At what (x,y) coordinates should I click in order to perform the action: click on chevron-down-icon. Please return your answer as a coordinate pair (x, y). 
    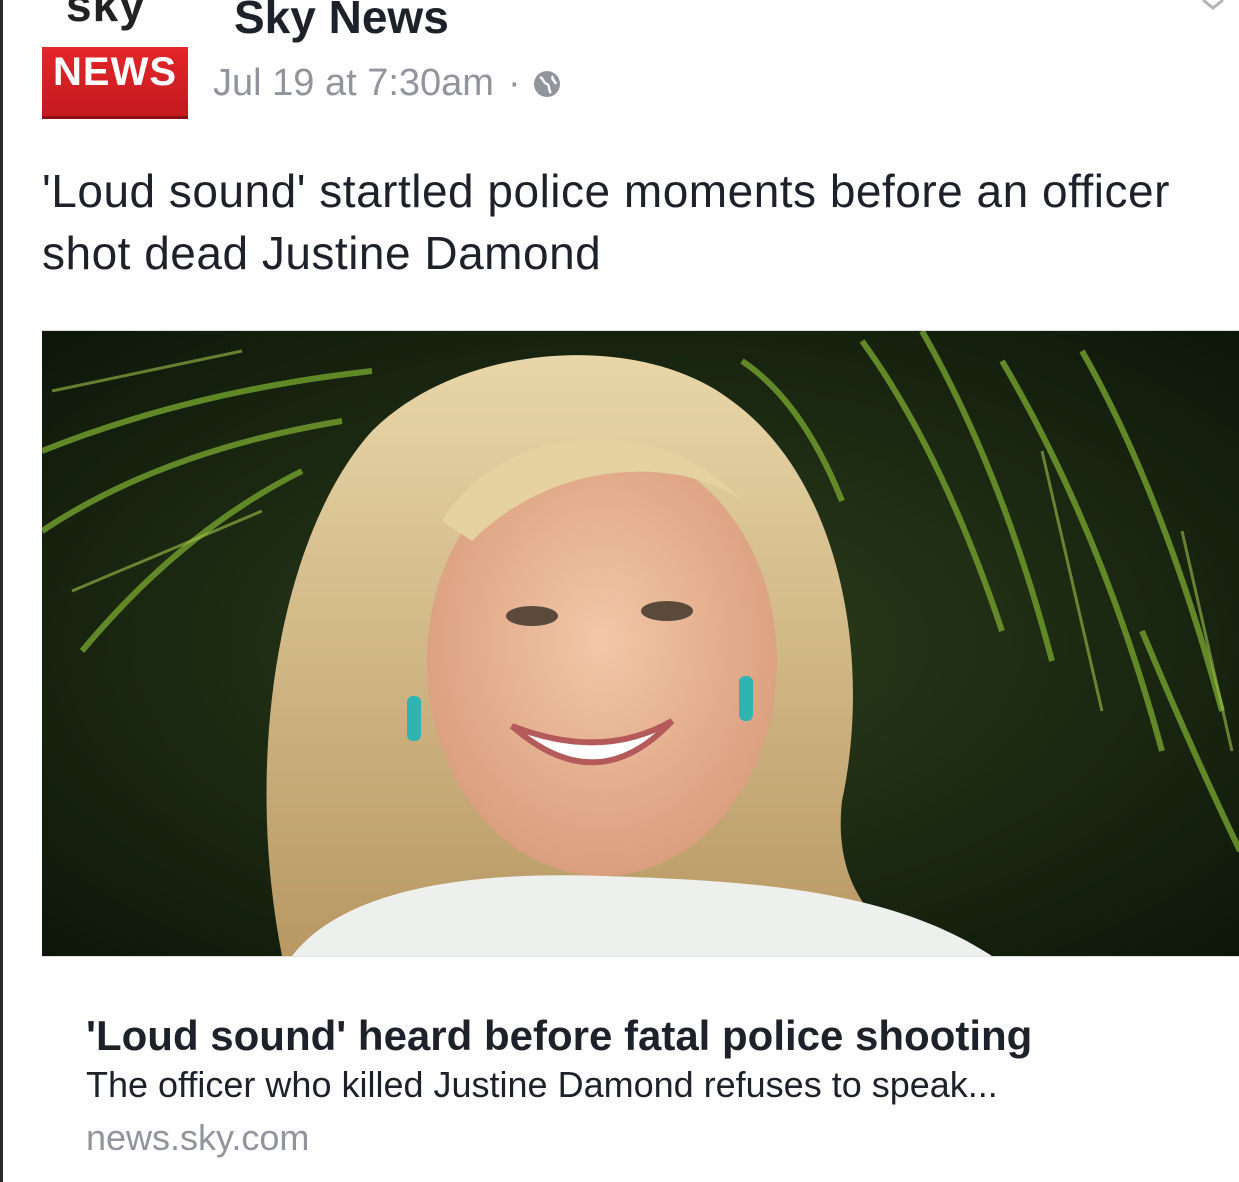
    Looking at the image, I should click on (1213, 5).